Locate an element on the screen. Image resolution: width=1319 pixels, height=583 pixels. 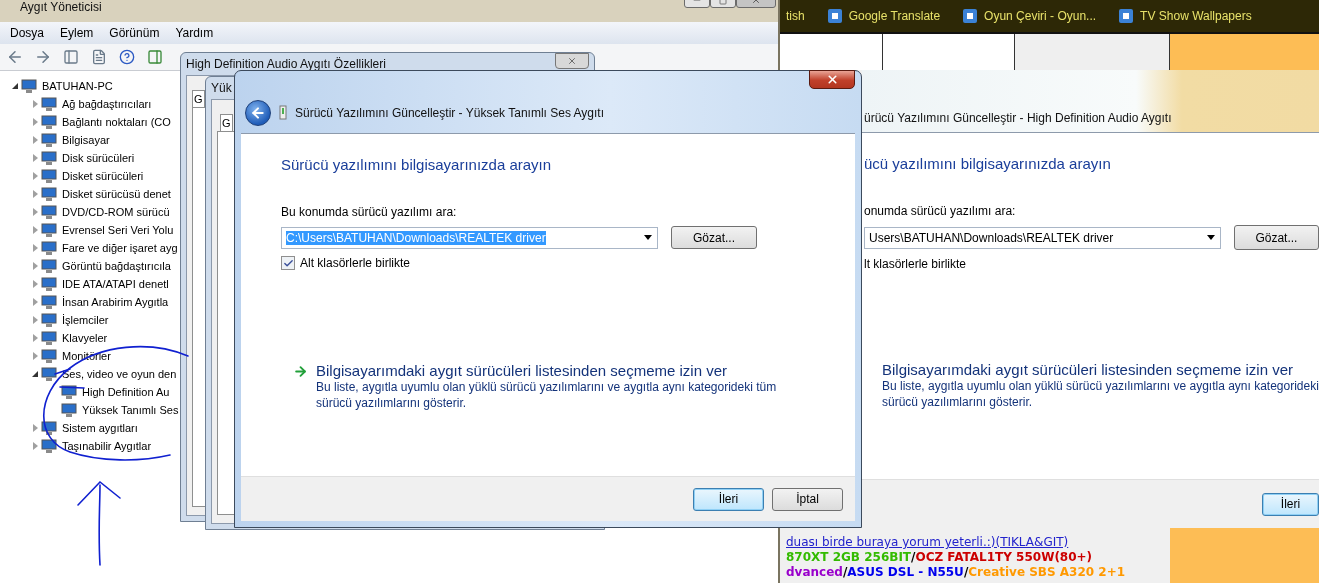
signature-text: 870XT 2GB 256BIT/OCZ FATAL1TY 550W(80+) is located at coordinates (940, 557).